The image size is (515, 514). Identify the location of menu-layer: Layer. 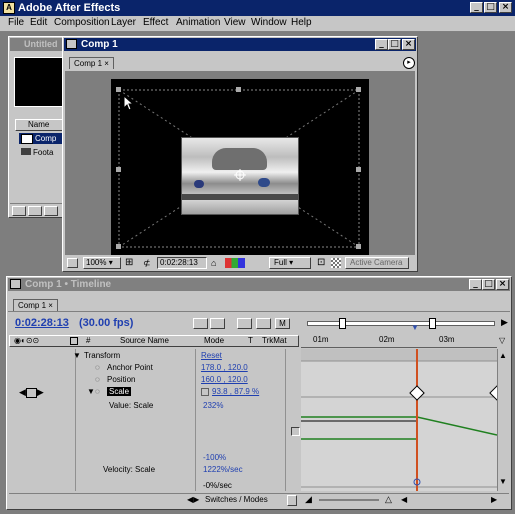
(123, 23).